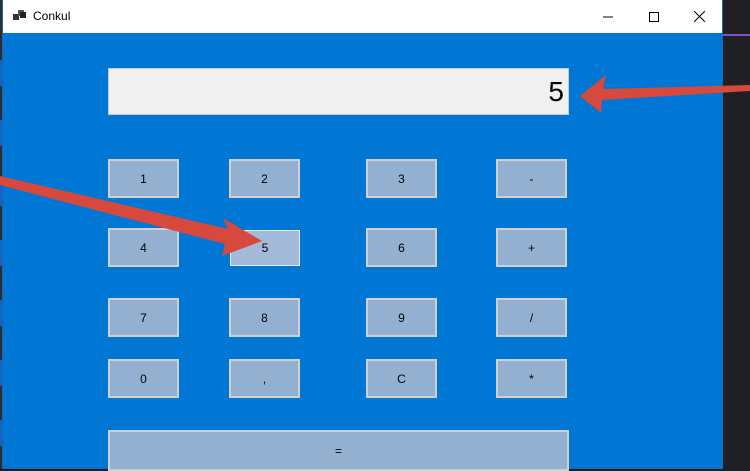 The height and width of the screenshot is (471, 750). Describe the element at coordinates (736, 234) in the screenshot. I see `background-right` at that location.